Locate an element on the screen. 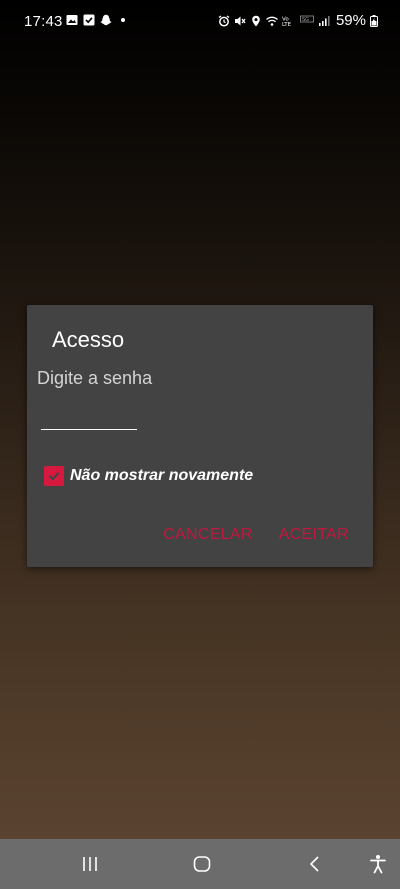 This screenshot has height=889, width=400. dont-show-again-label: Não mostrar novamente is located at coordinates (162, 475).